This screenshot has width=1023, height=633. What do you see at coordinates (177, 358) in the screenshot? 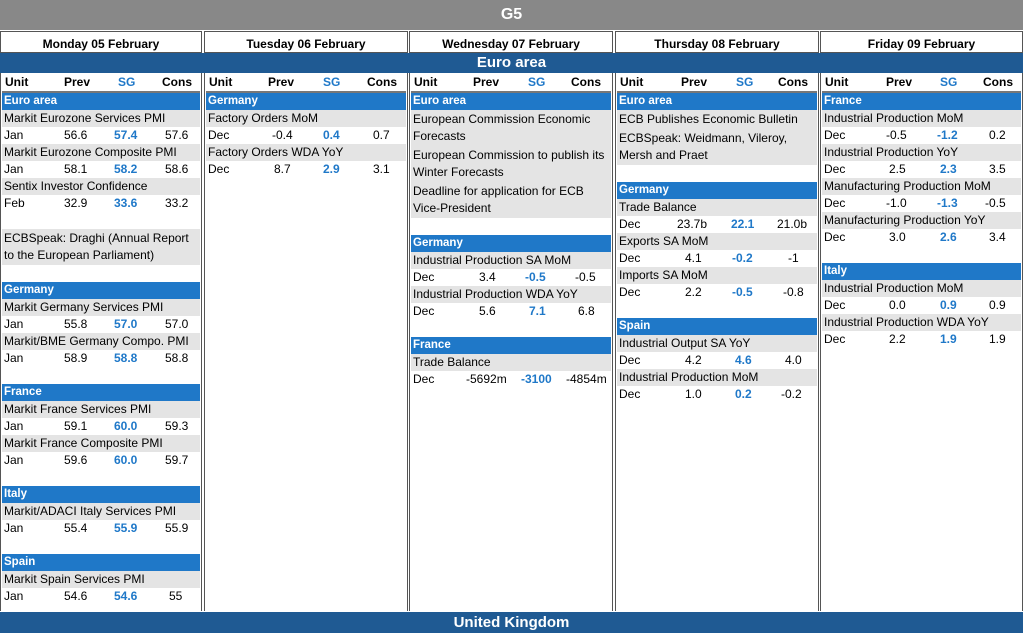
I see `cons-value: 58.8` at bounding box center [177, 358].